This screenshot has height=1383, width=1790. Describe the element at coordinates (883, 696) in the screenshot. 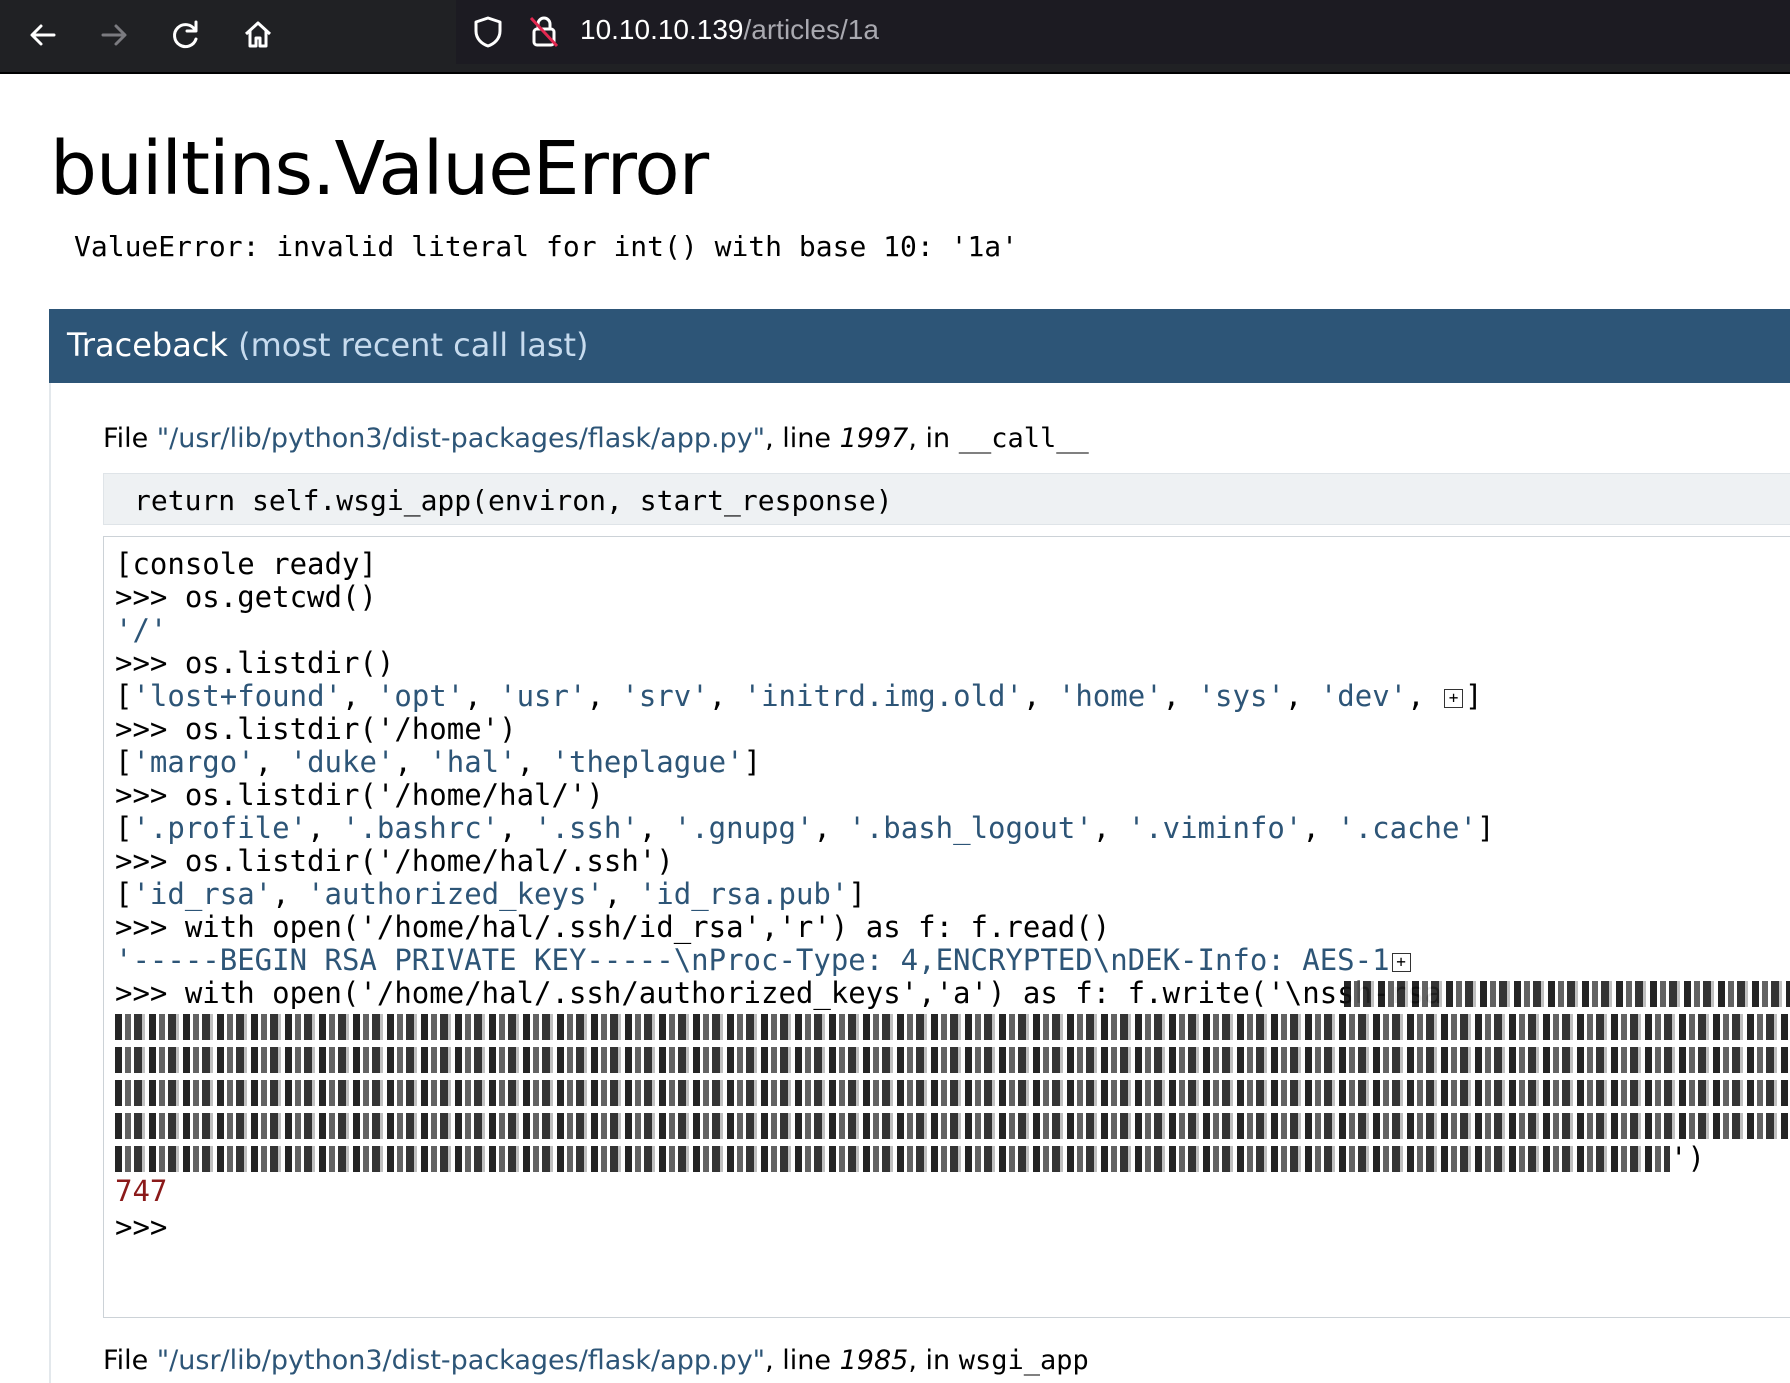

I see `list-item: 'initrd.img.old'` at that location.